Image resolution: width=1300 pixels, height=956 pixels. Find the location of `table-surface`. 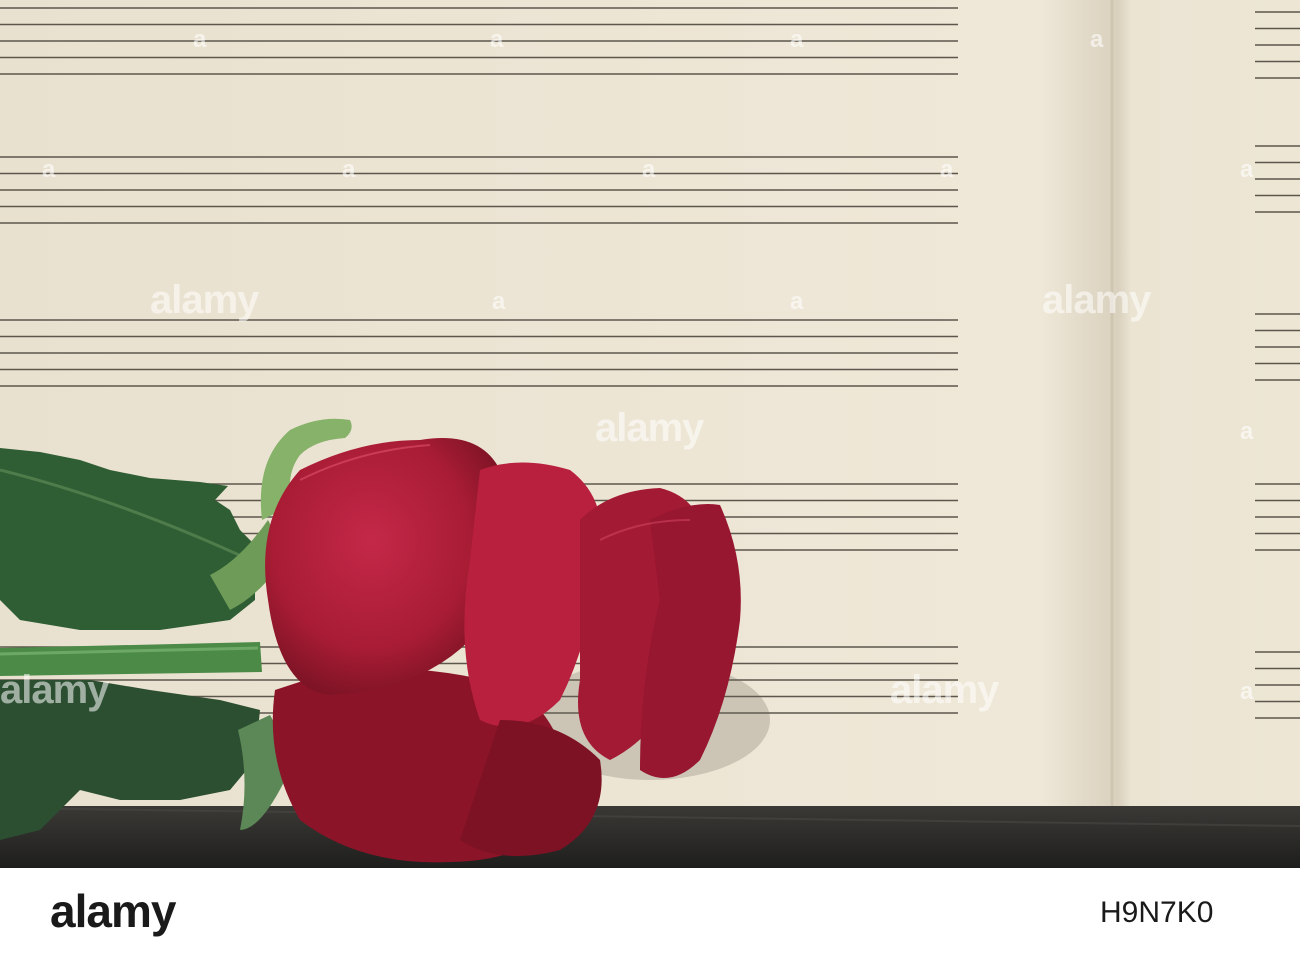

table-surface is located at coordinates (650, 837).